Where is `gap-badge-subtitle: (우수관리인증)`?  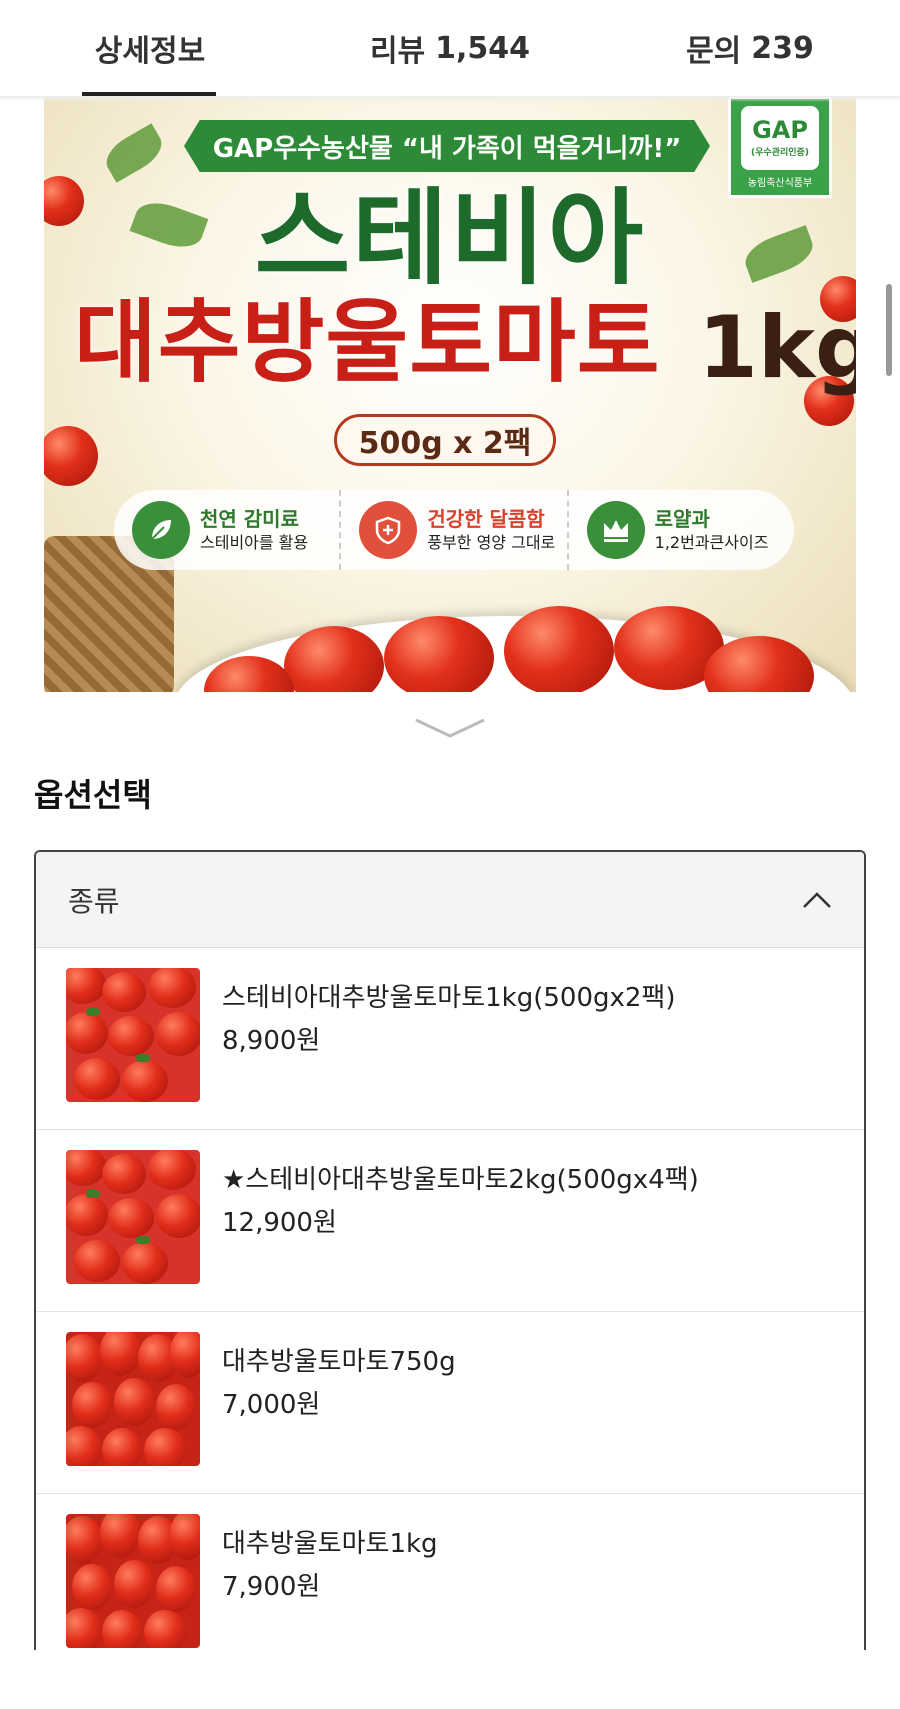
gap-badge-subtitle: (우수관리인증) is located at coordinates (780, 152).